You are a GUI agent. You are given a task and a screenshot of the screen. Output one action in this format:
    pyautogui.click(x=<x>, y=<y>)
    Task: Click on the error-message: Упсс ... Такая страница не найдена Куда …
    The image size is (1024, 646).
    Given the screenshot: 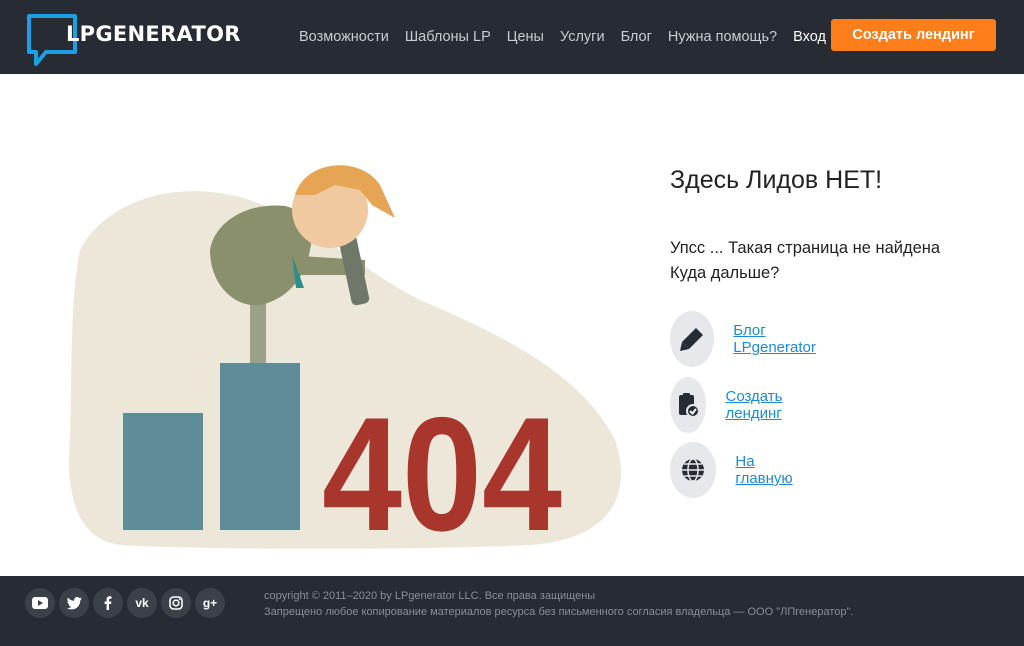 What is the action you would take?
    pyautogui.click(x=805, y=261)
    